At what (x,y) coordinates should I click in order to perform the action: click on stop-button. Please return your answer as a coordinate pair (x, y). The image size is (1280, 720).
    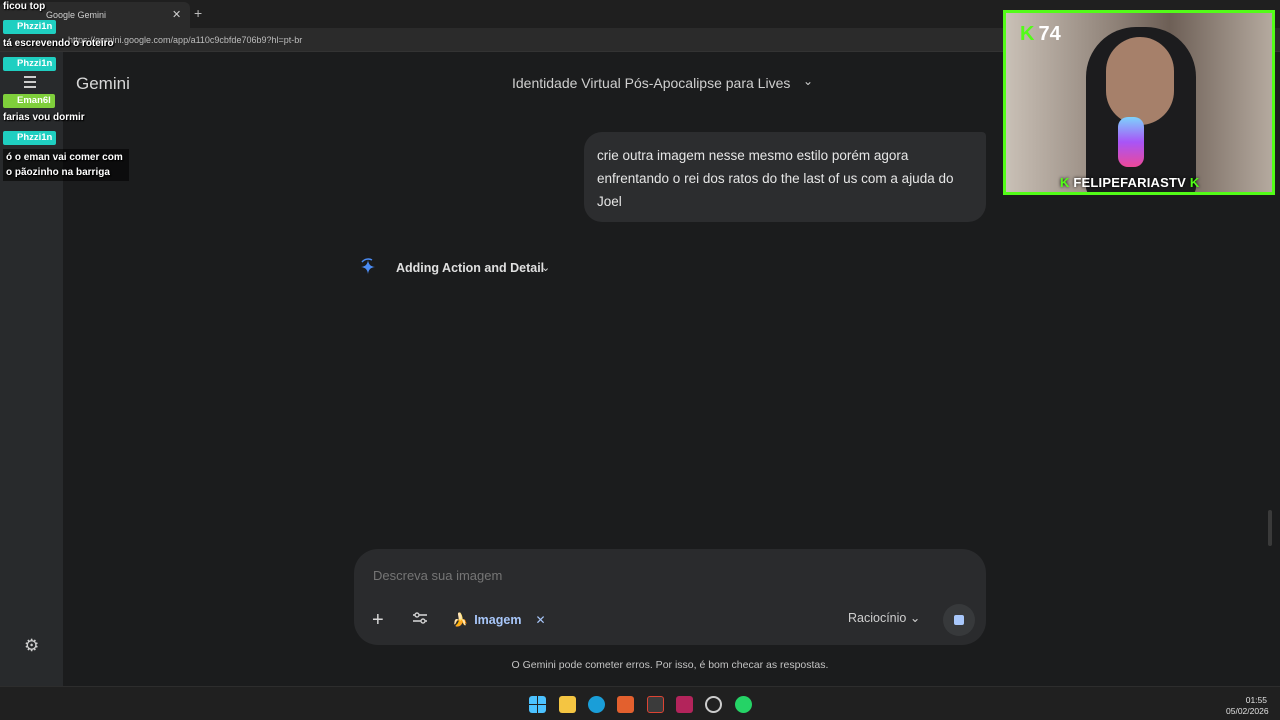
    Looking at the image, I should click on (959, 620).